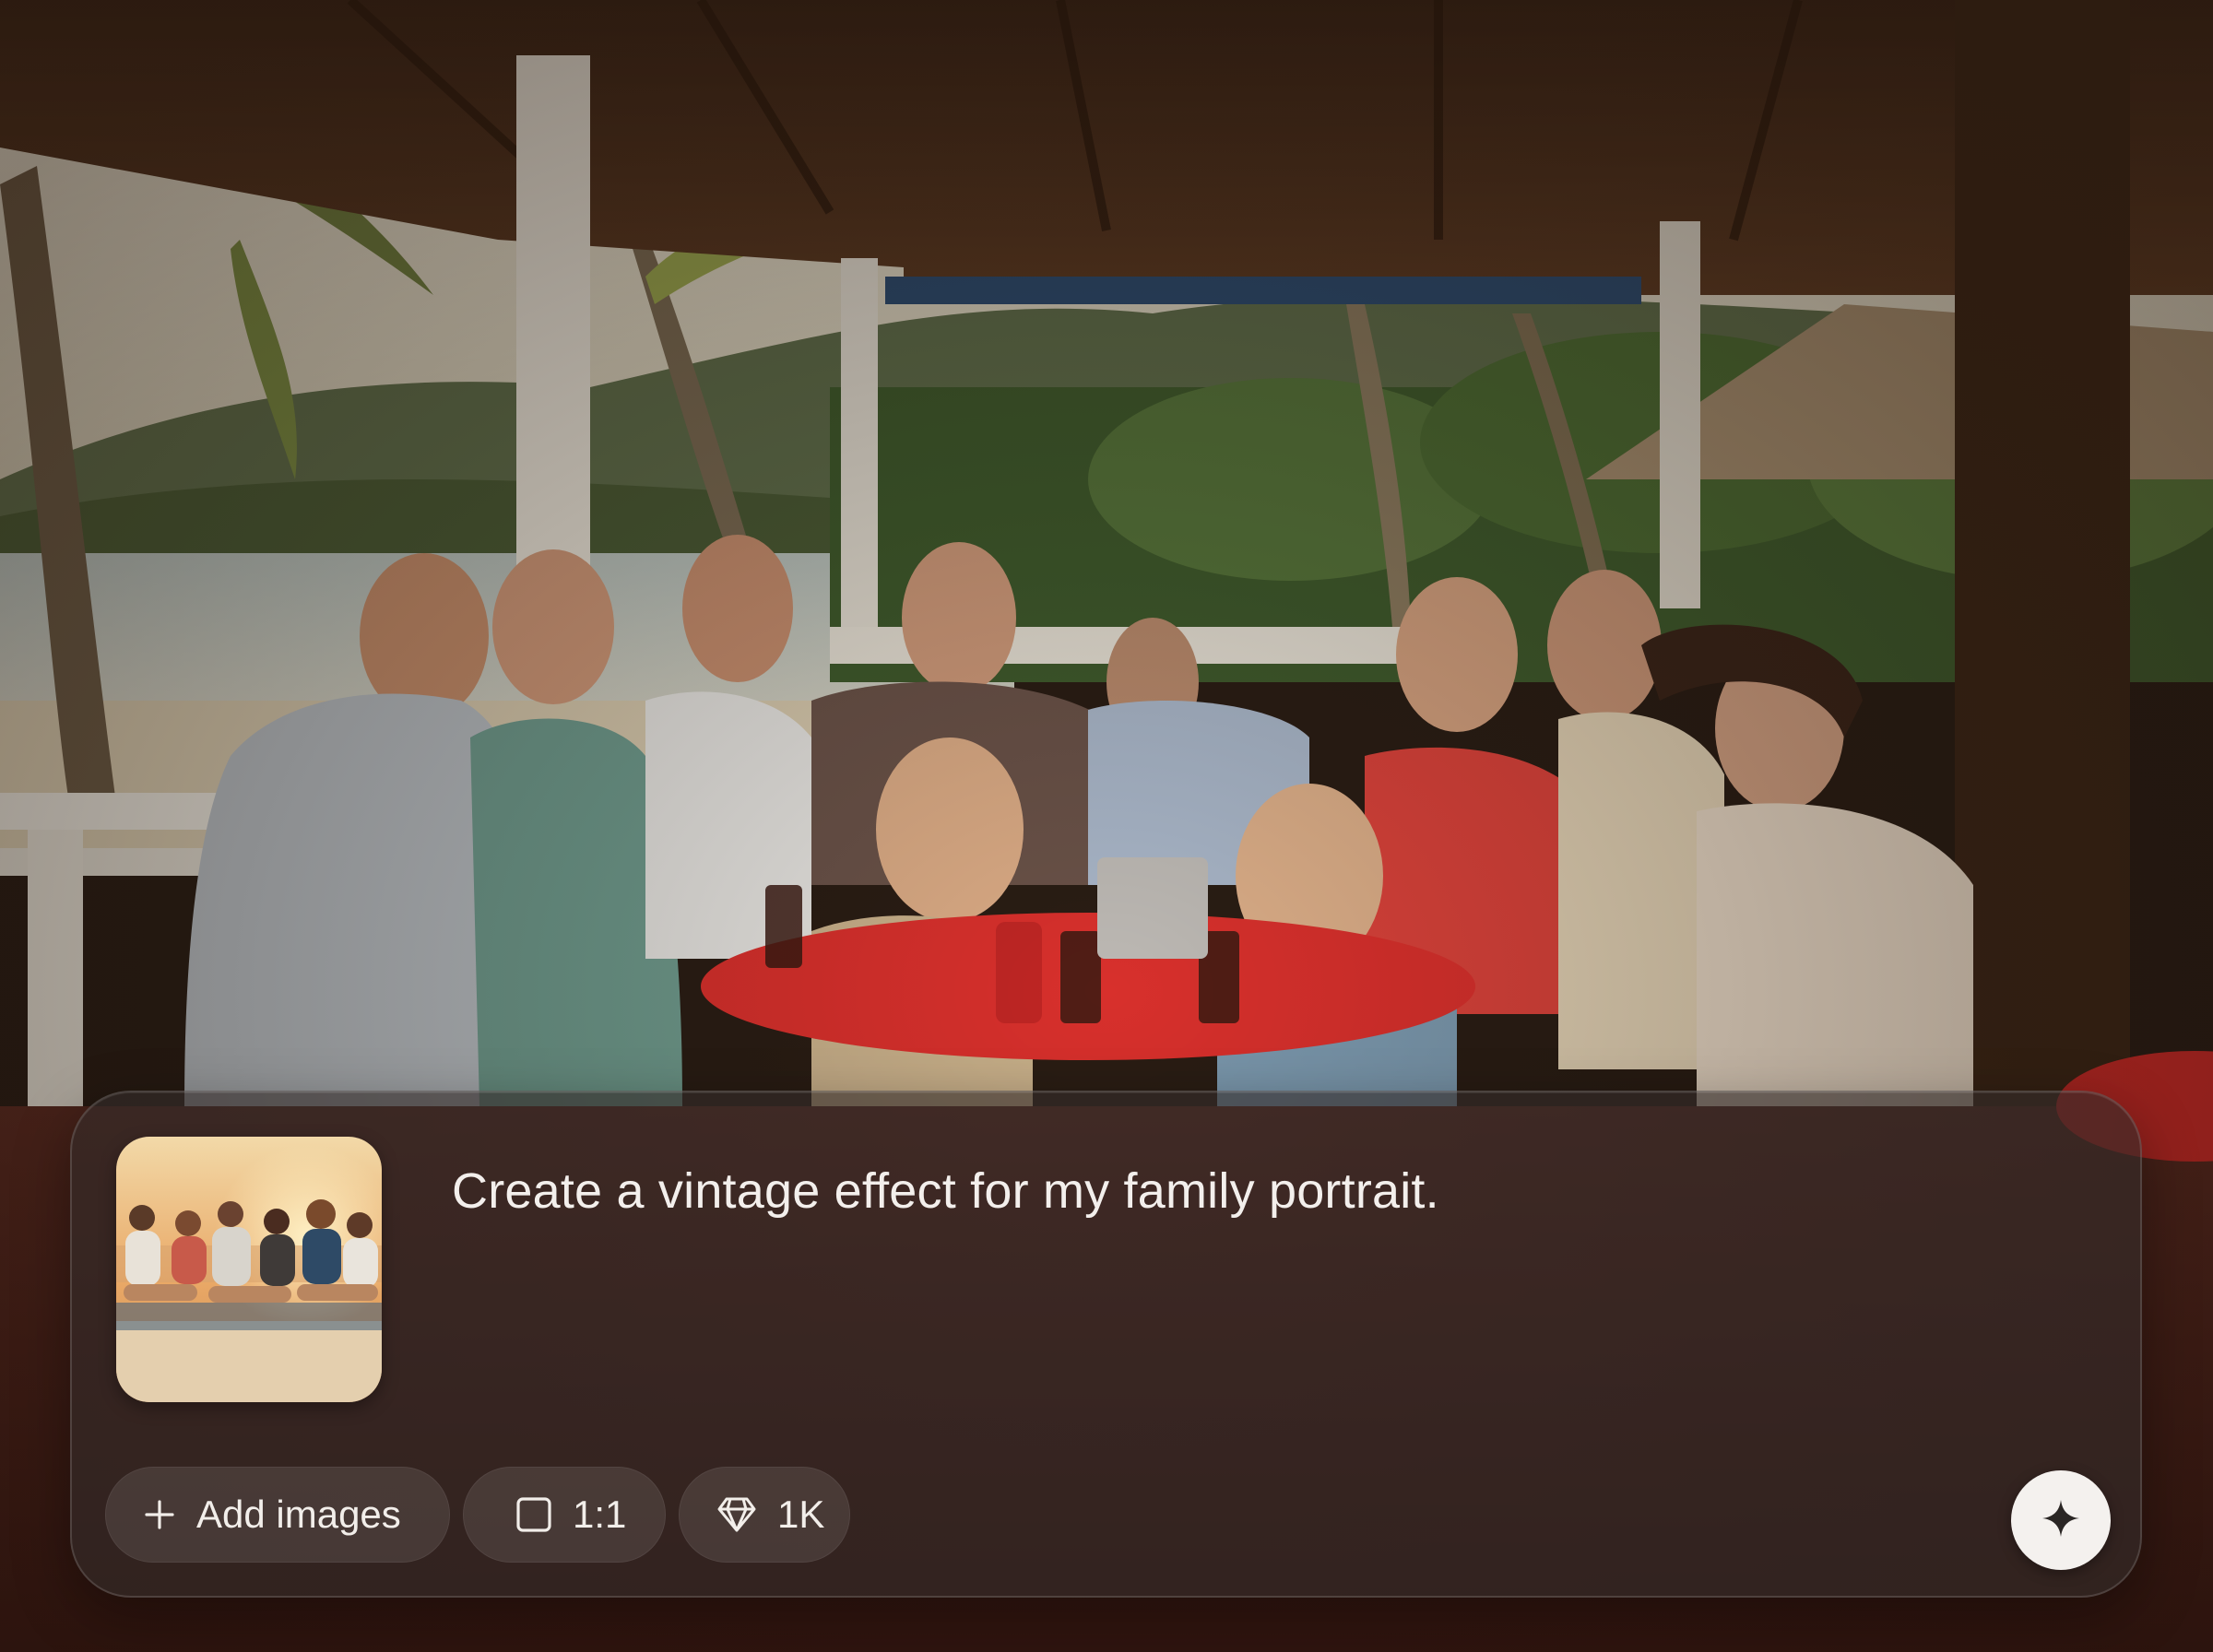 This screenshot has width=2213, height=1652. What do you see at coordinates (533, 1514) in the screenshot?
I see `square-icon` at bounding box center [533, 1514].